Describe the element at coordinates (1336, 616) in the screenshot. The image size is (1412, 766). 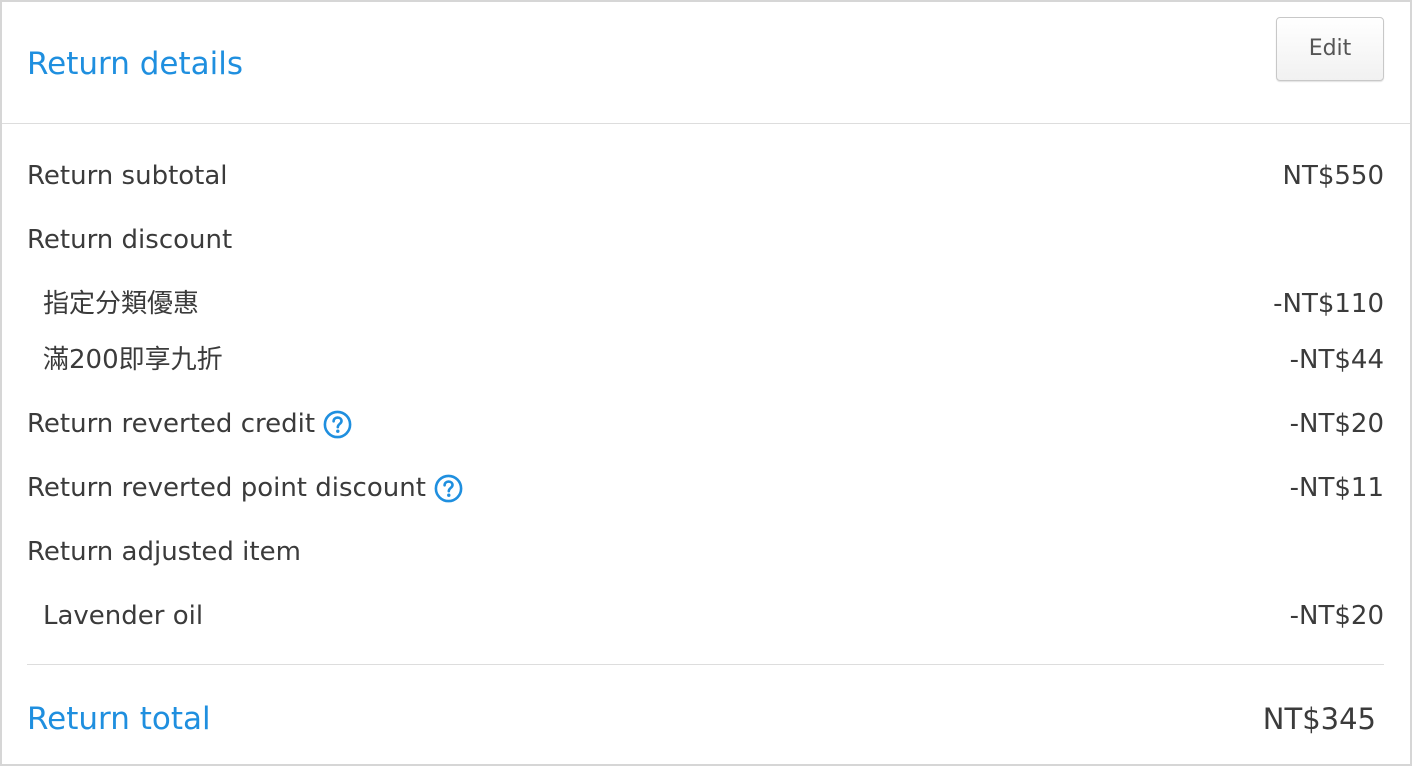
I see `lavender-oil-value: -NT$20` at that location.